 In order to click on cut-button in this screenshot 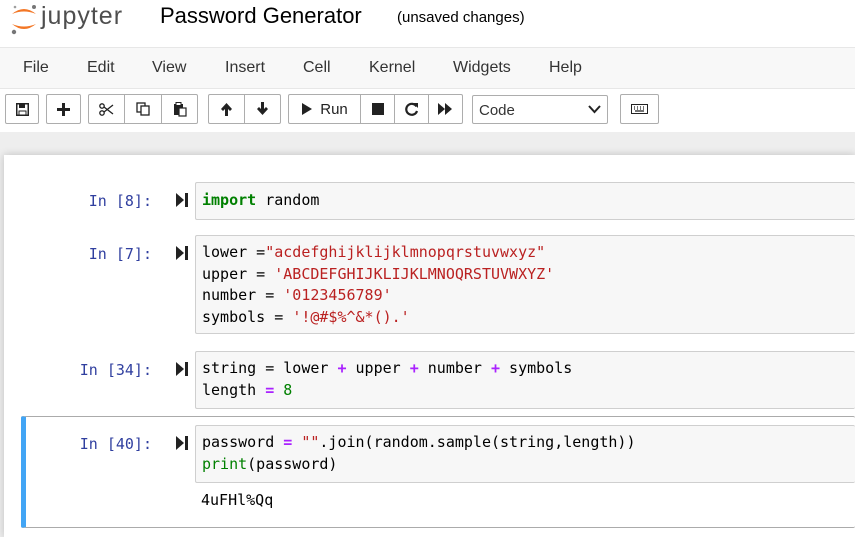, I will do `click(106, 109)`.